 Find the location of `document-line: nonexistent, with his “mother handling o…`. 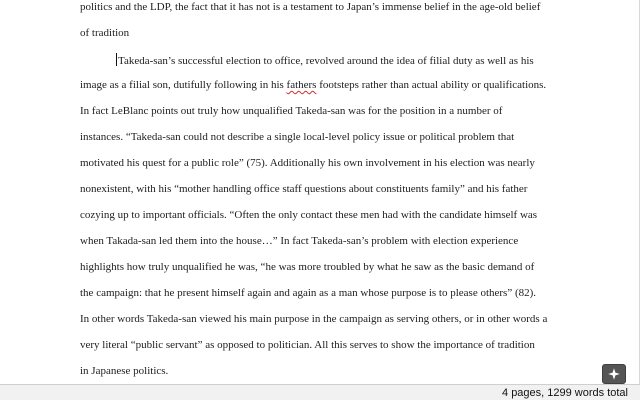

document-line: nonexistent, with his “mother handling o… is located at coordinates (304, 189).